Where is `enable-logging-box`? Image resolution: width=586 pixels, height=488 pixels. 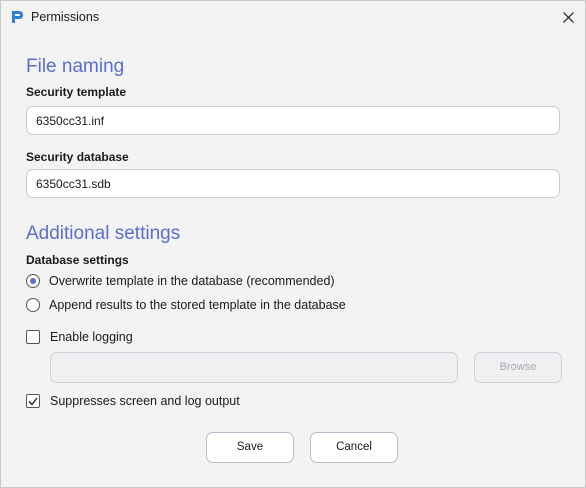 enable-logging-box is located at coordinates (33, 337).